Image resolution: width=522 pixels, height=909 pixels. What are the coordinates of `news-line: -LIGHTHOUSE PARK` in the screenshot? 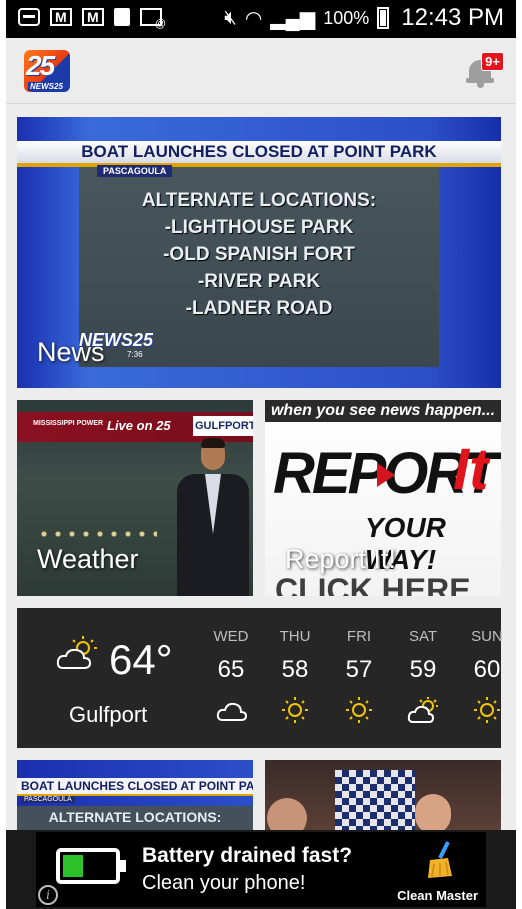 It's located at (259, 227).